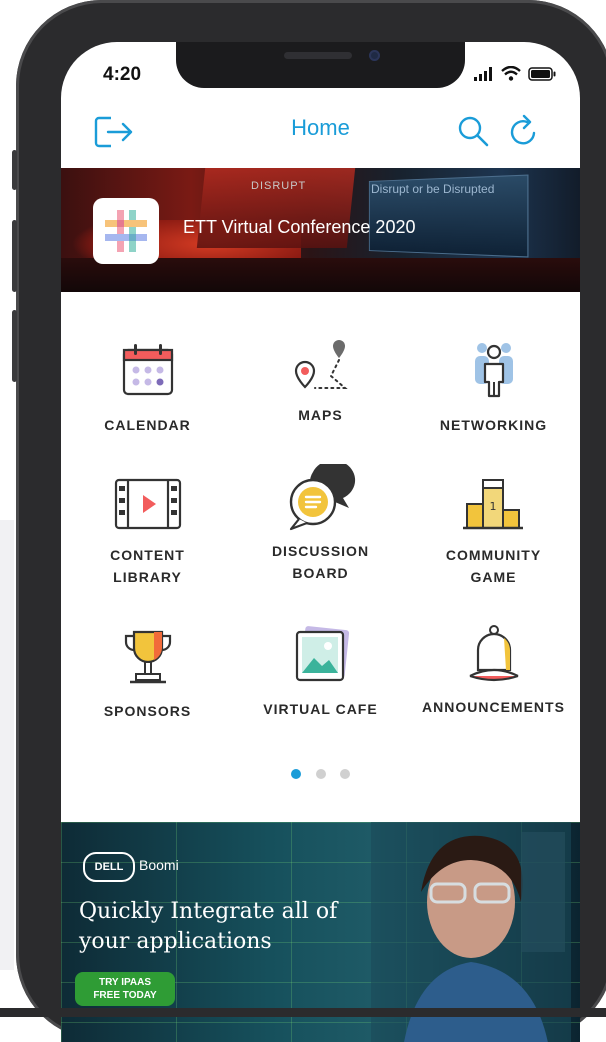 The height and width of the screenshot is (1042, 606). Describe the element at coordinates (474, 132) in the screenshot. I see `search-icon` at that location.